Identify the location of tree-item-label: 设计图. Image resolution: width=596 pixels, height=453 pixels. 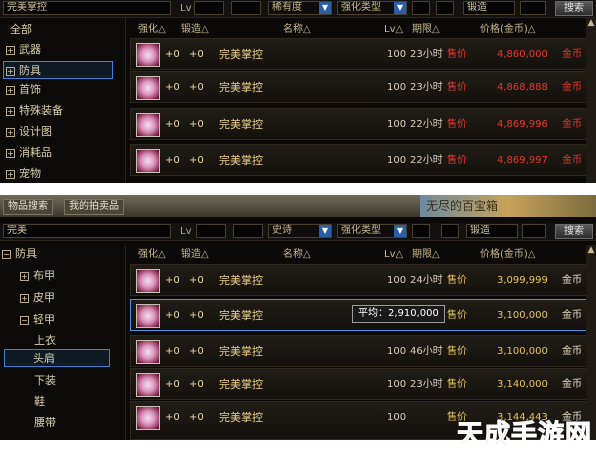
(35, 131).